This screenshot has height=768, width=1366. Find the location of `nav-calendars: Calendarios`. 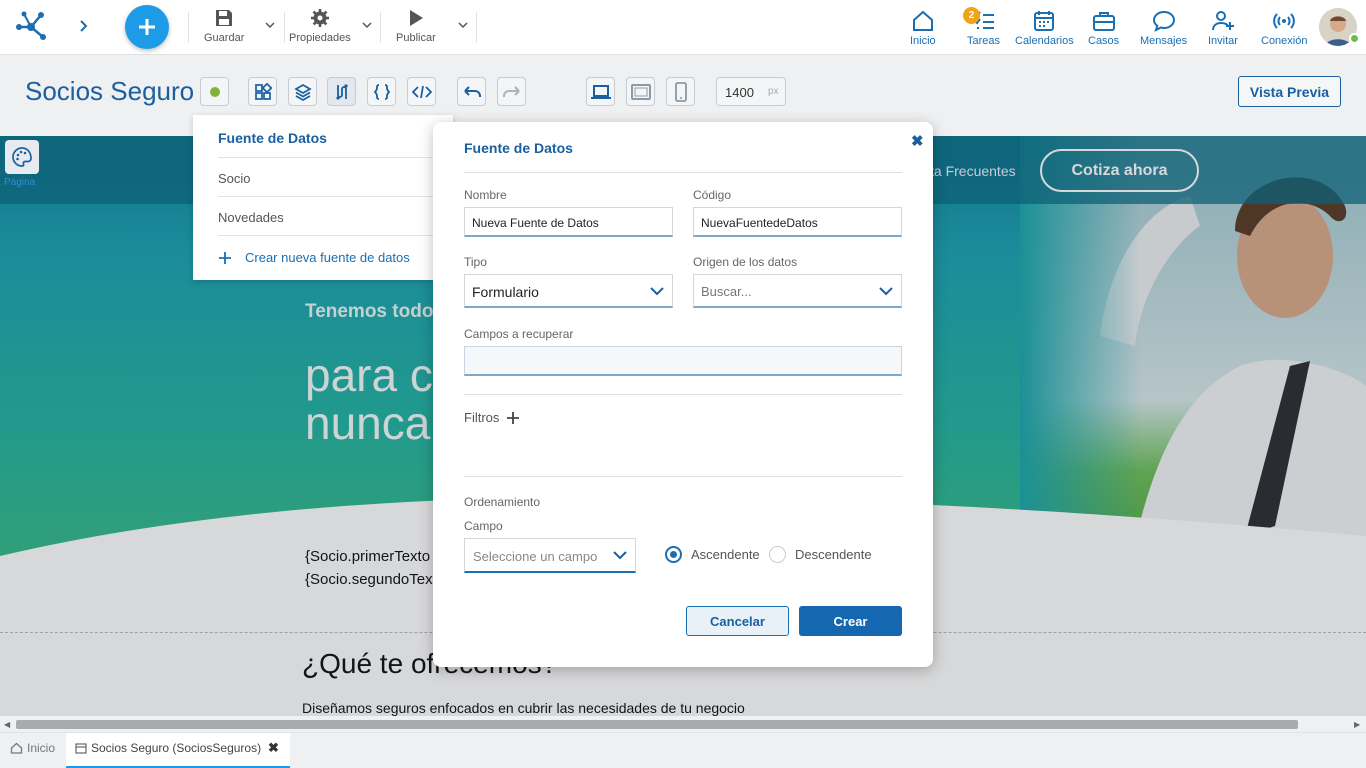

nav-calendars: Calendarios is located at coordinates (1044, 28).